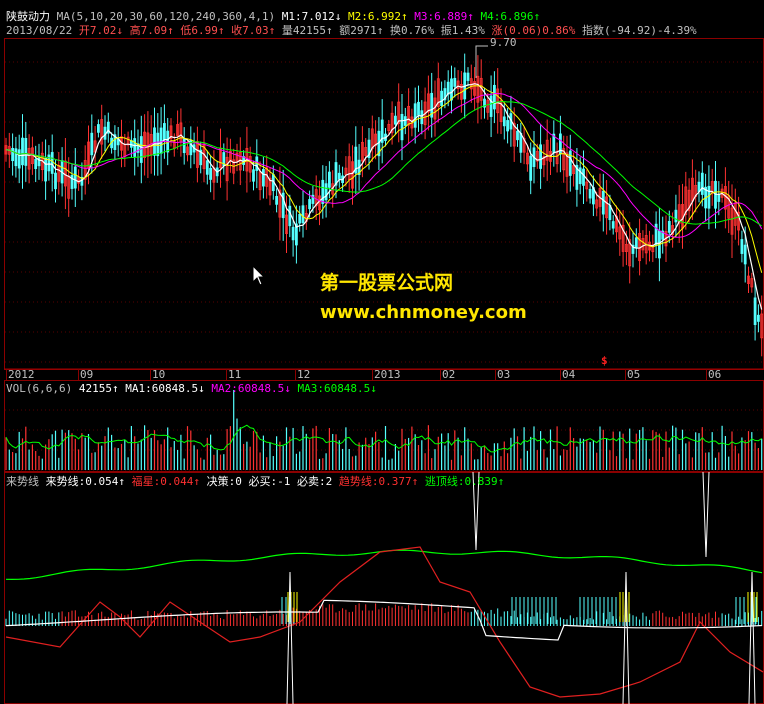  I want to click on event-marker: $, so click(604, 361).